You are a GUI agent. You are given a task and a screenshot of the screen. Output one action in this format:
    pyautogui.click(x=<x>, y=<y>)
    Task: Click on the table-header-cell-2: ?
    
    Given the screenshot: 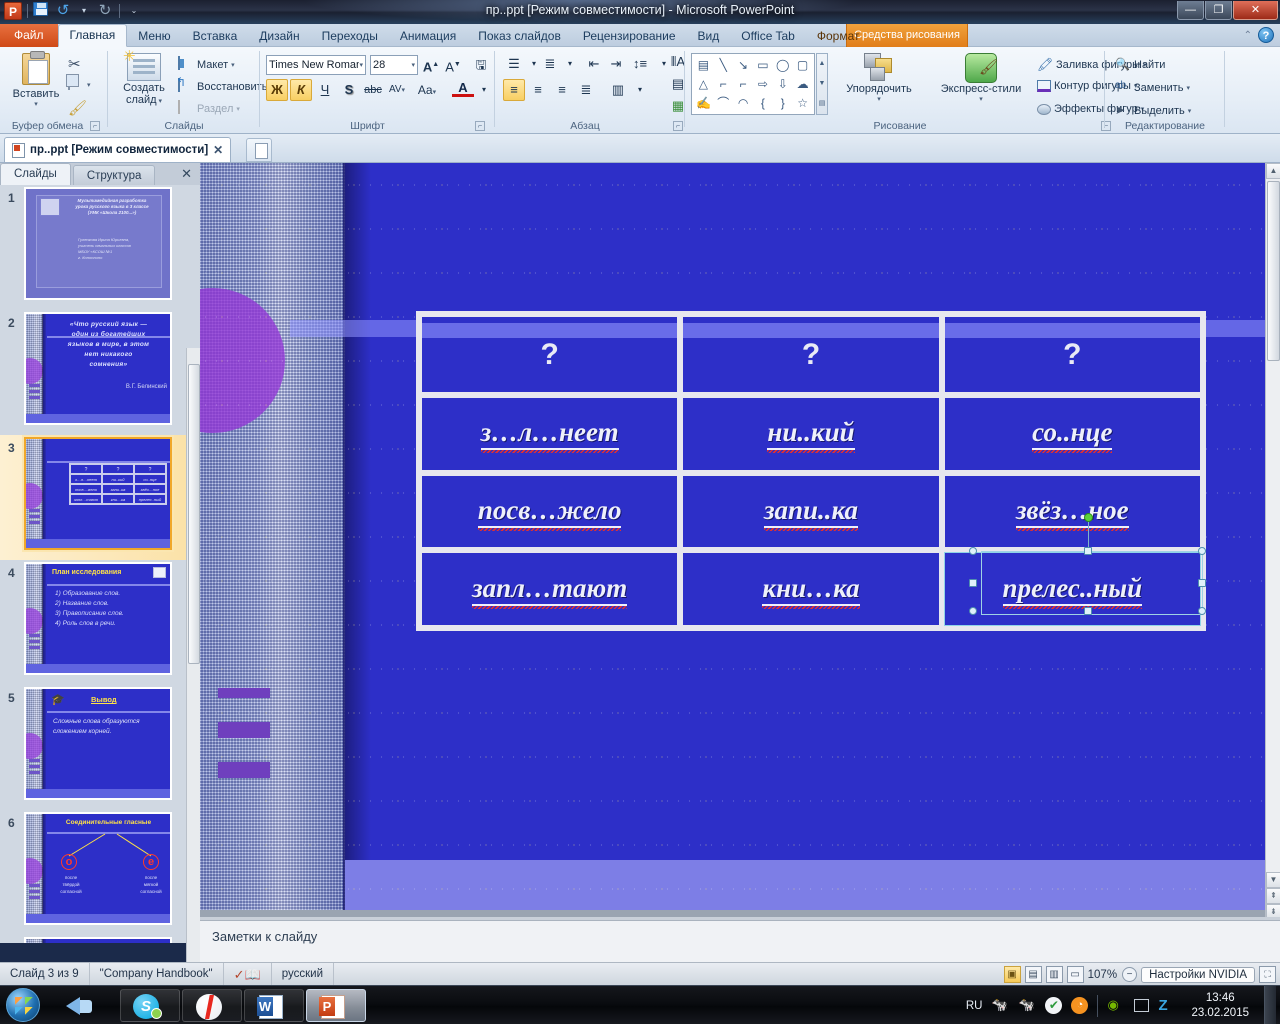 What is the action you would take?
    pyautogui.click(x=811, y=355)
    